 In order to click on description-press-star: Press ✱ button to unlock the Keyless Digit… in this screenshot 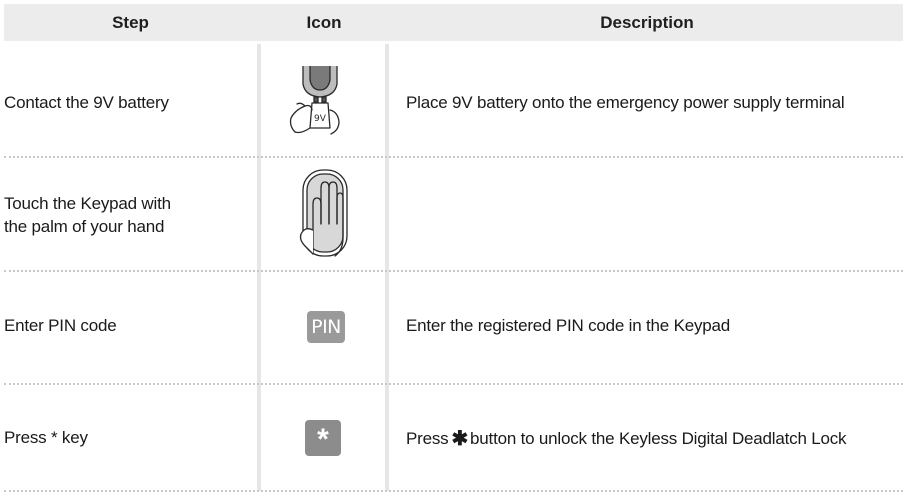, I will do `click(626, 438)`.